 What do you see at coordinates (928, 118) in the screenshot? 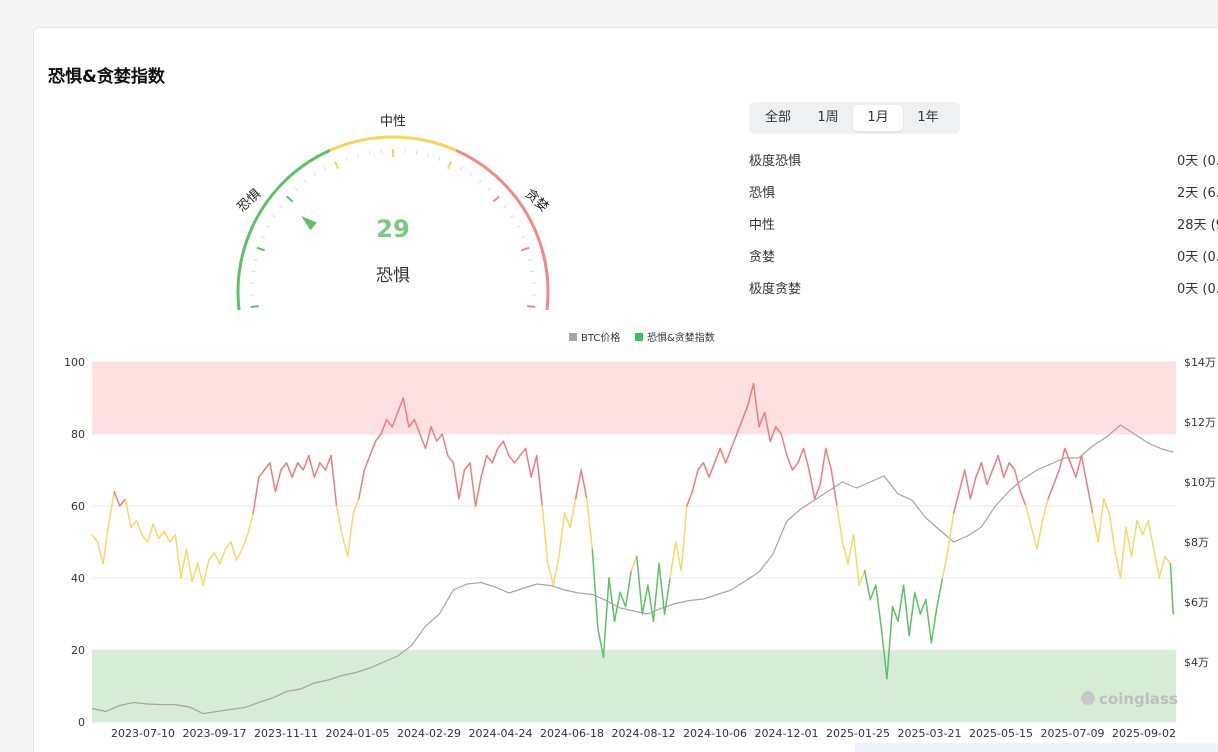
I see `tab-1year: 1年` at bounding box center [928, 118].